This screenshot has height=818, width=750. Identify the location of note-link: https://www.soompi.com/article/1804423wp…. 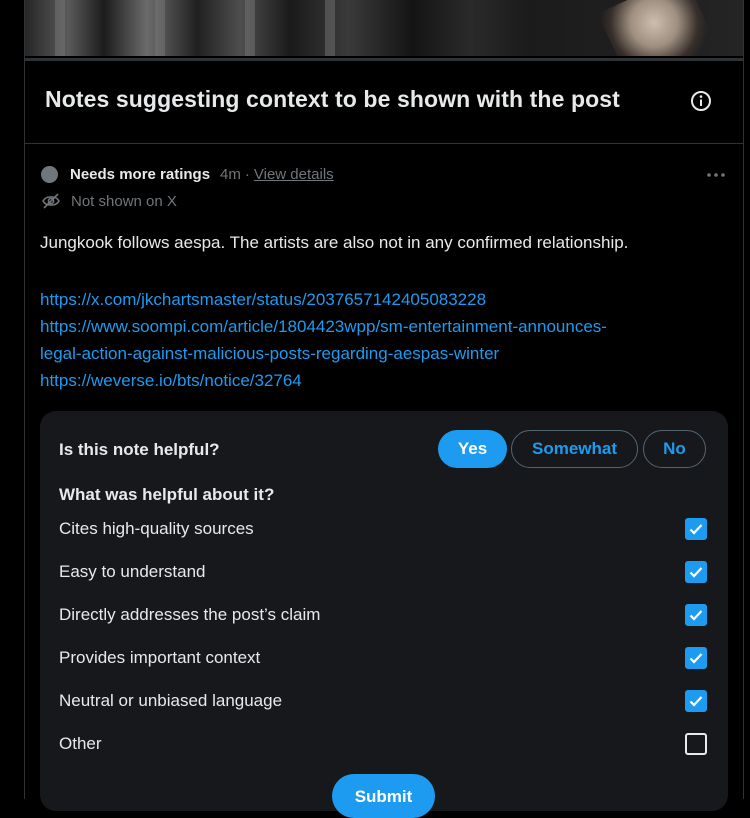
(380, 326).